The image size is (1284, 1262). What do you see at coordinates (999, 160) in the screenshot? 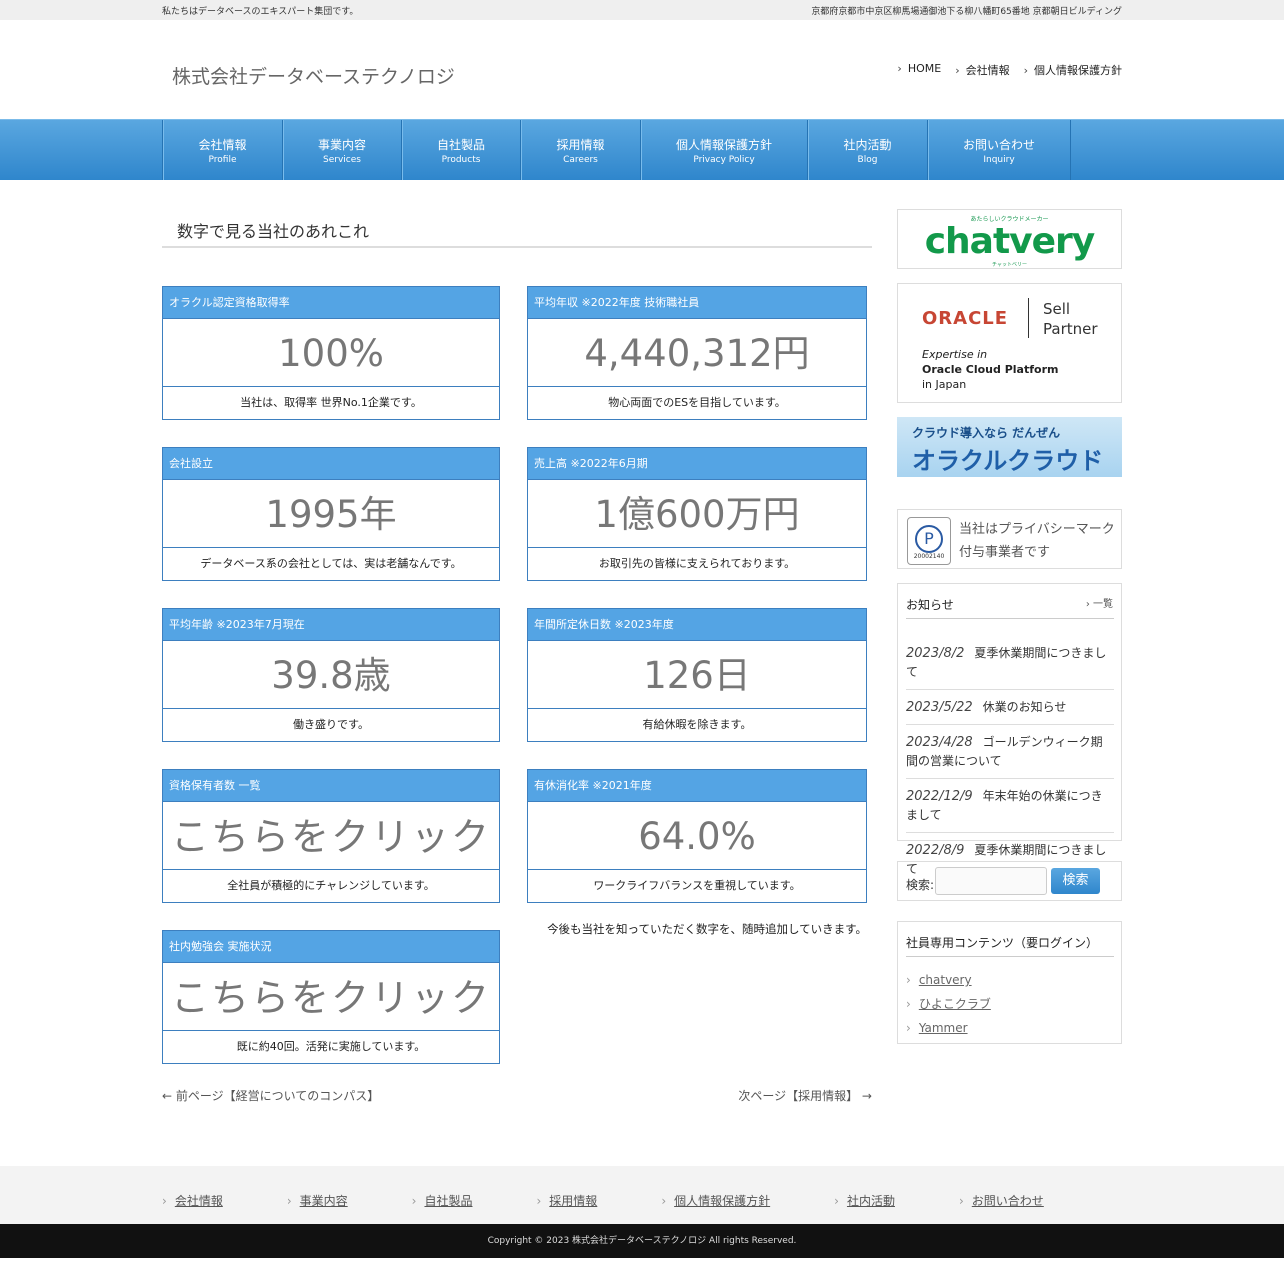
I see `gnav-sublabel: Inquiry` at bounding box center [999, 160].